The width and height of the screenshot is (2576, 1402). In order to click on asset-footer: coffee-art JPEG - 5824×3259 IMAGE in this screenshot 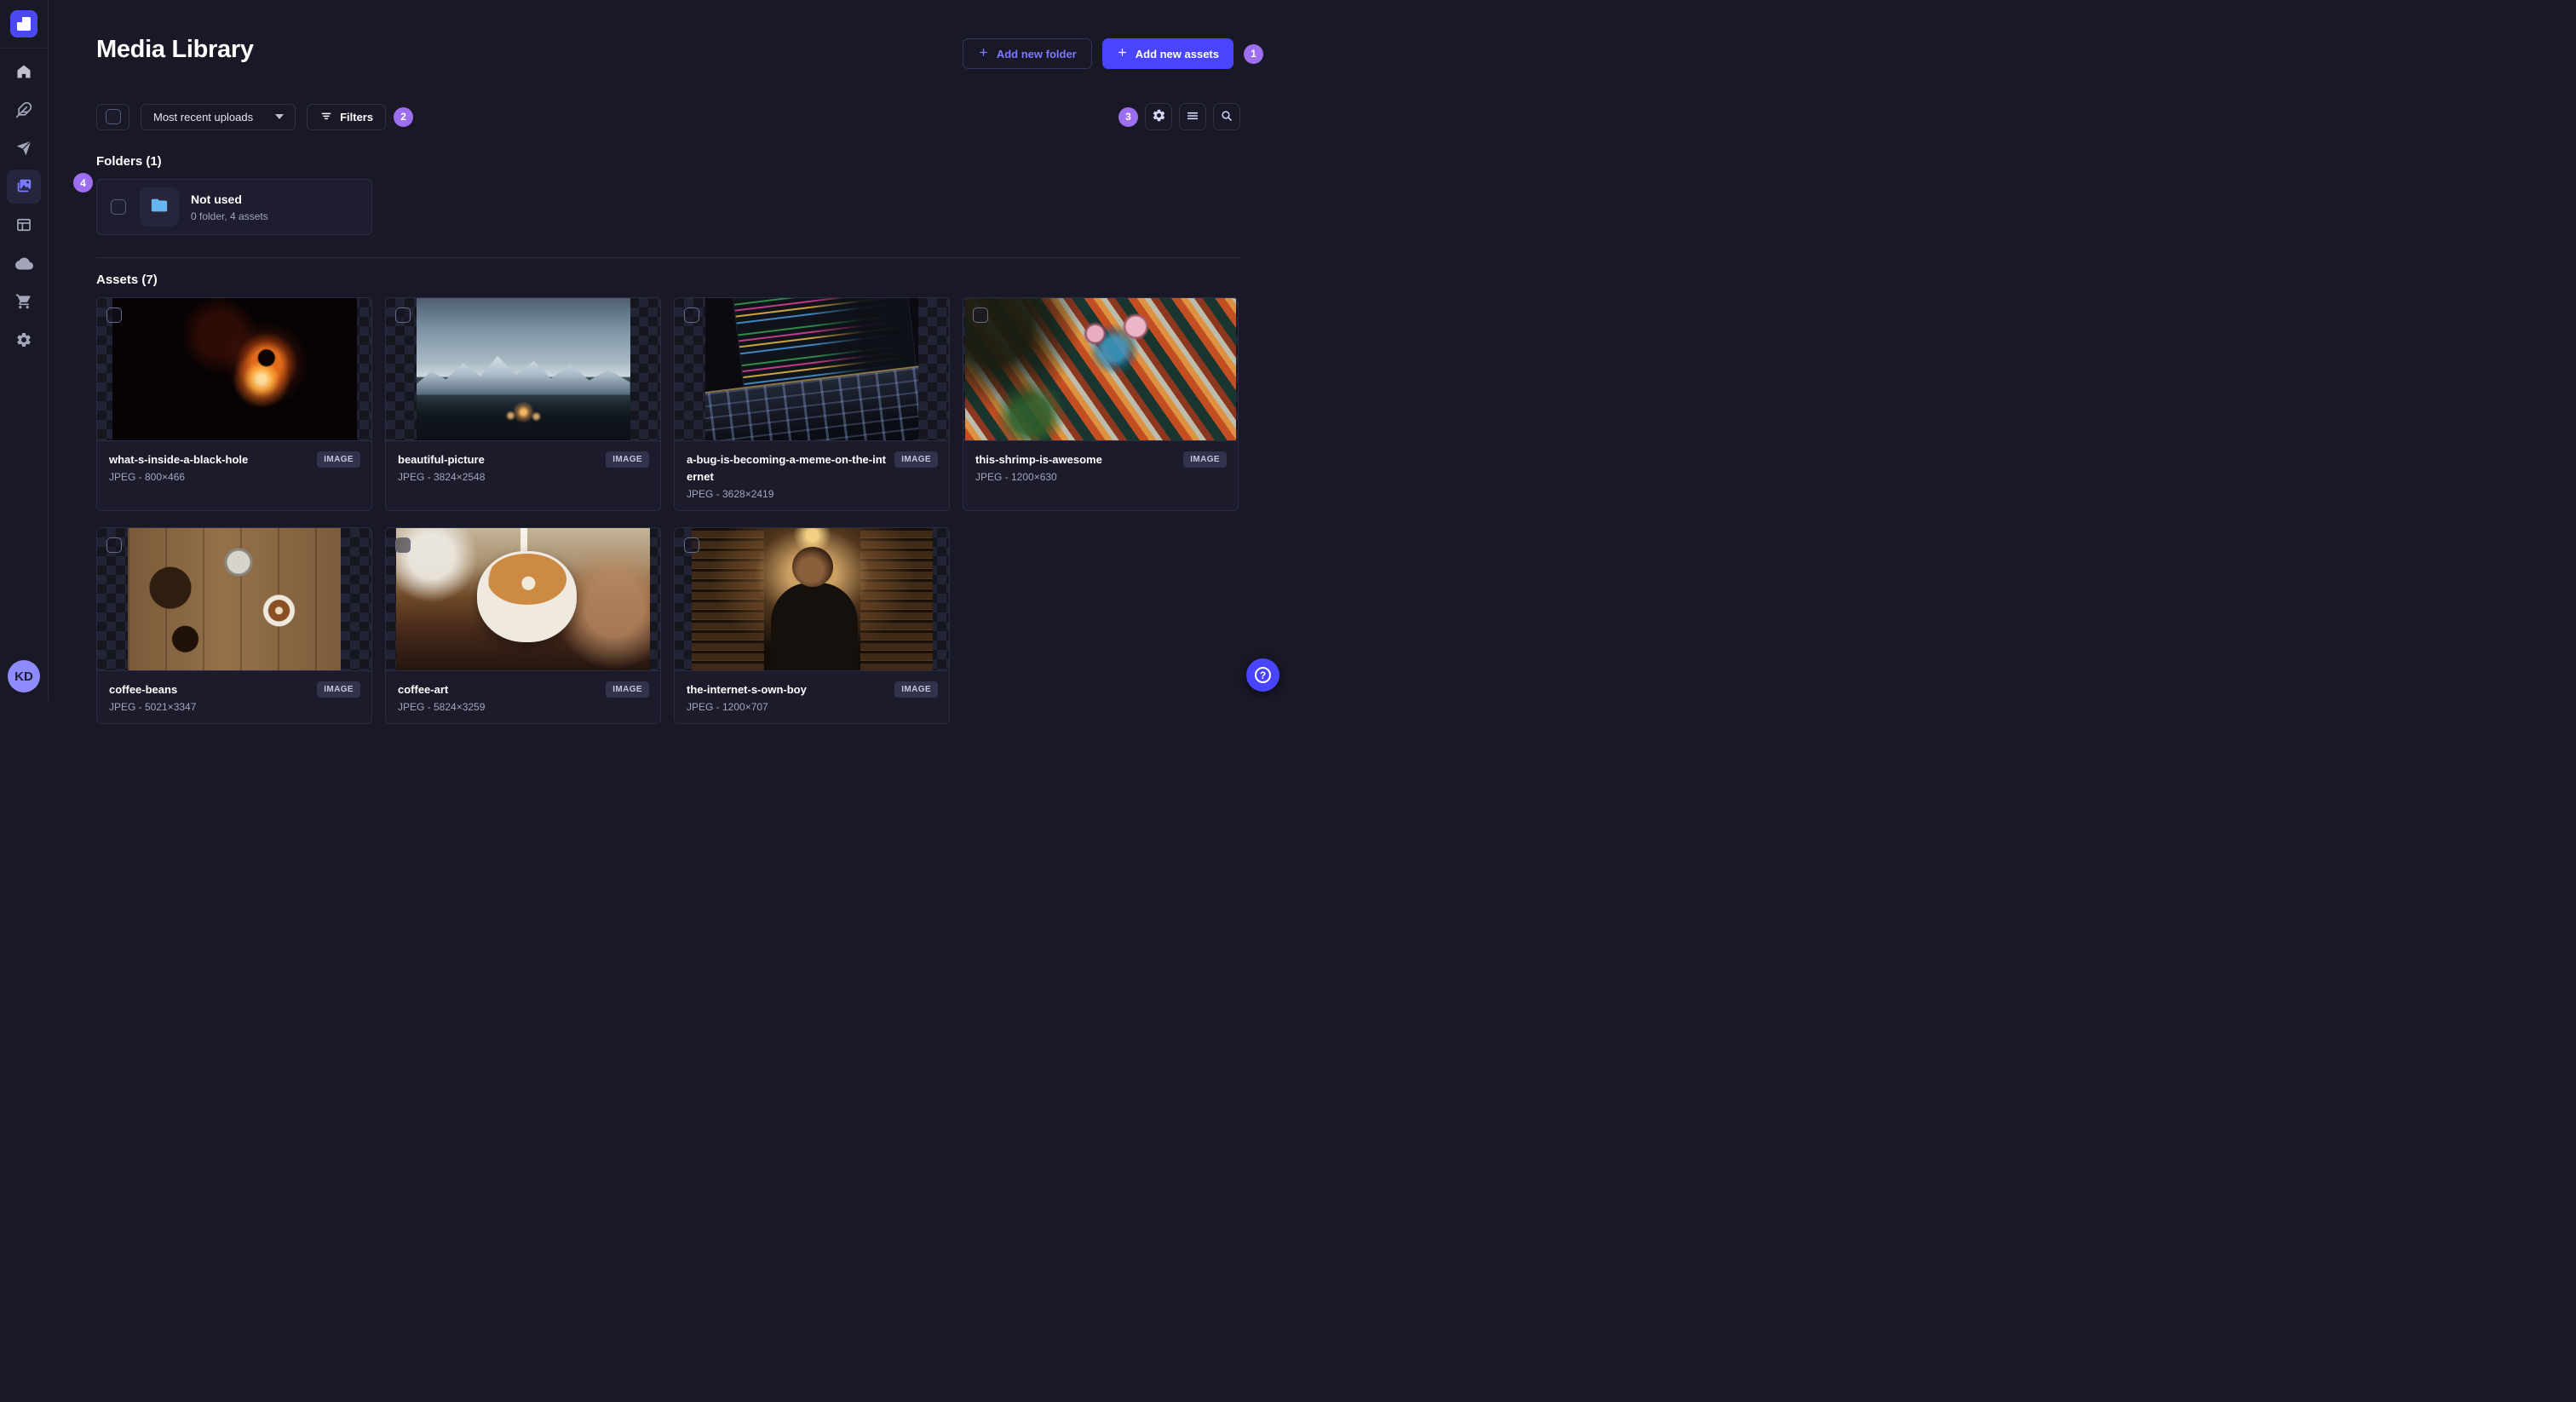, I will do `click(523, 697)`.